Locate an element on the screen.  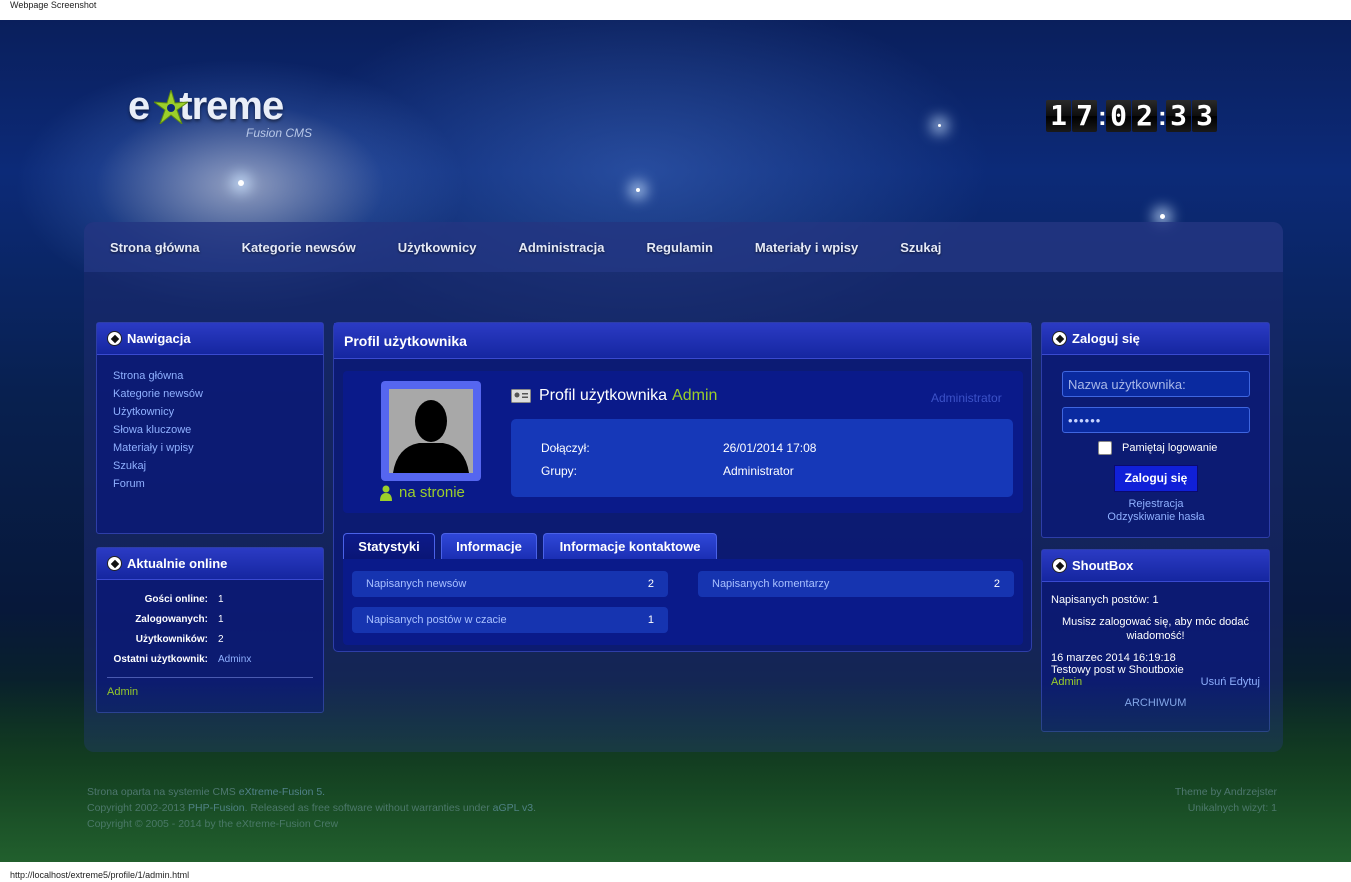
panel-header: Zaloguj się is located at coordinates (1155, 339).